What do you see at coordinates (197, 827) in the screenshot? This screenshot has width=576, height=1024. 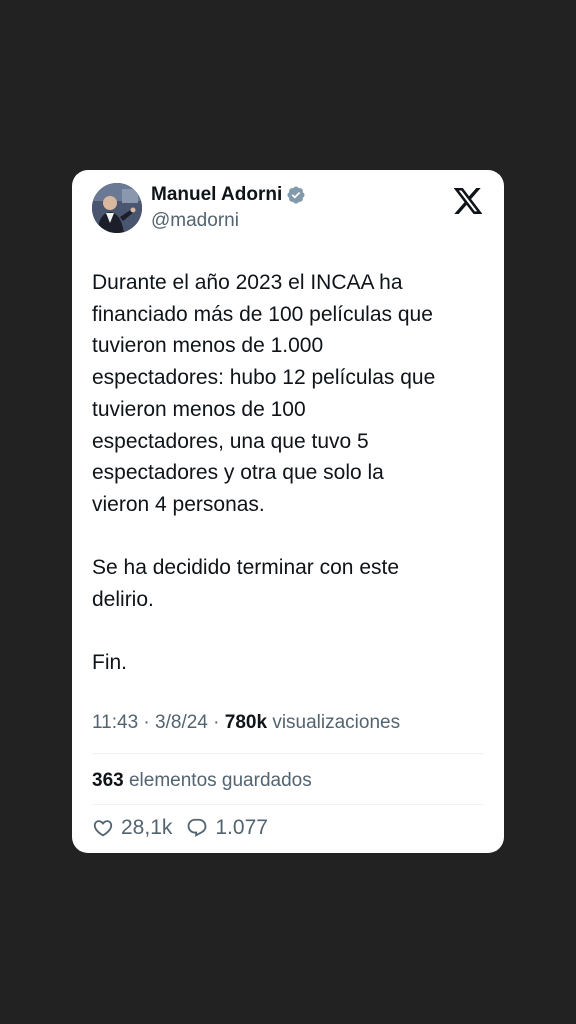 I see `reply-icon` at bounding box center [197, 827].